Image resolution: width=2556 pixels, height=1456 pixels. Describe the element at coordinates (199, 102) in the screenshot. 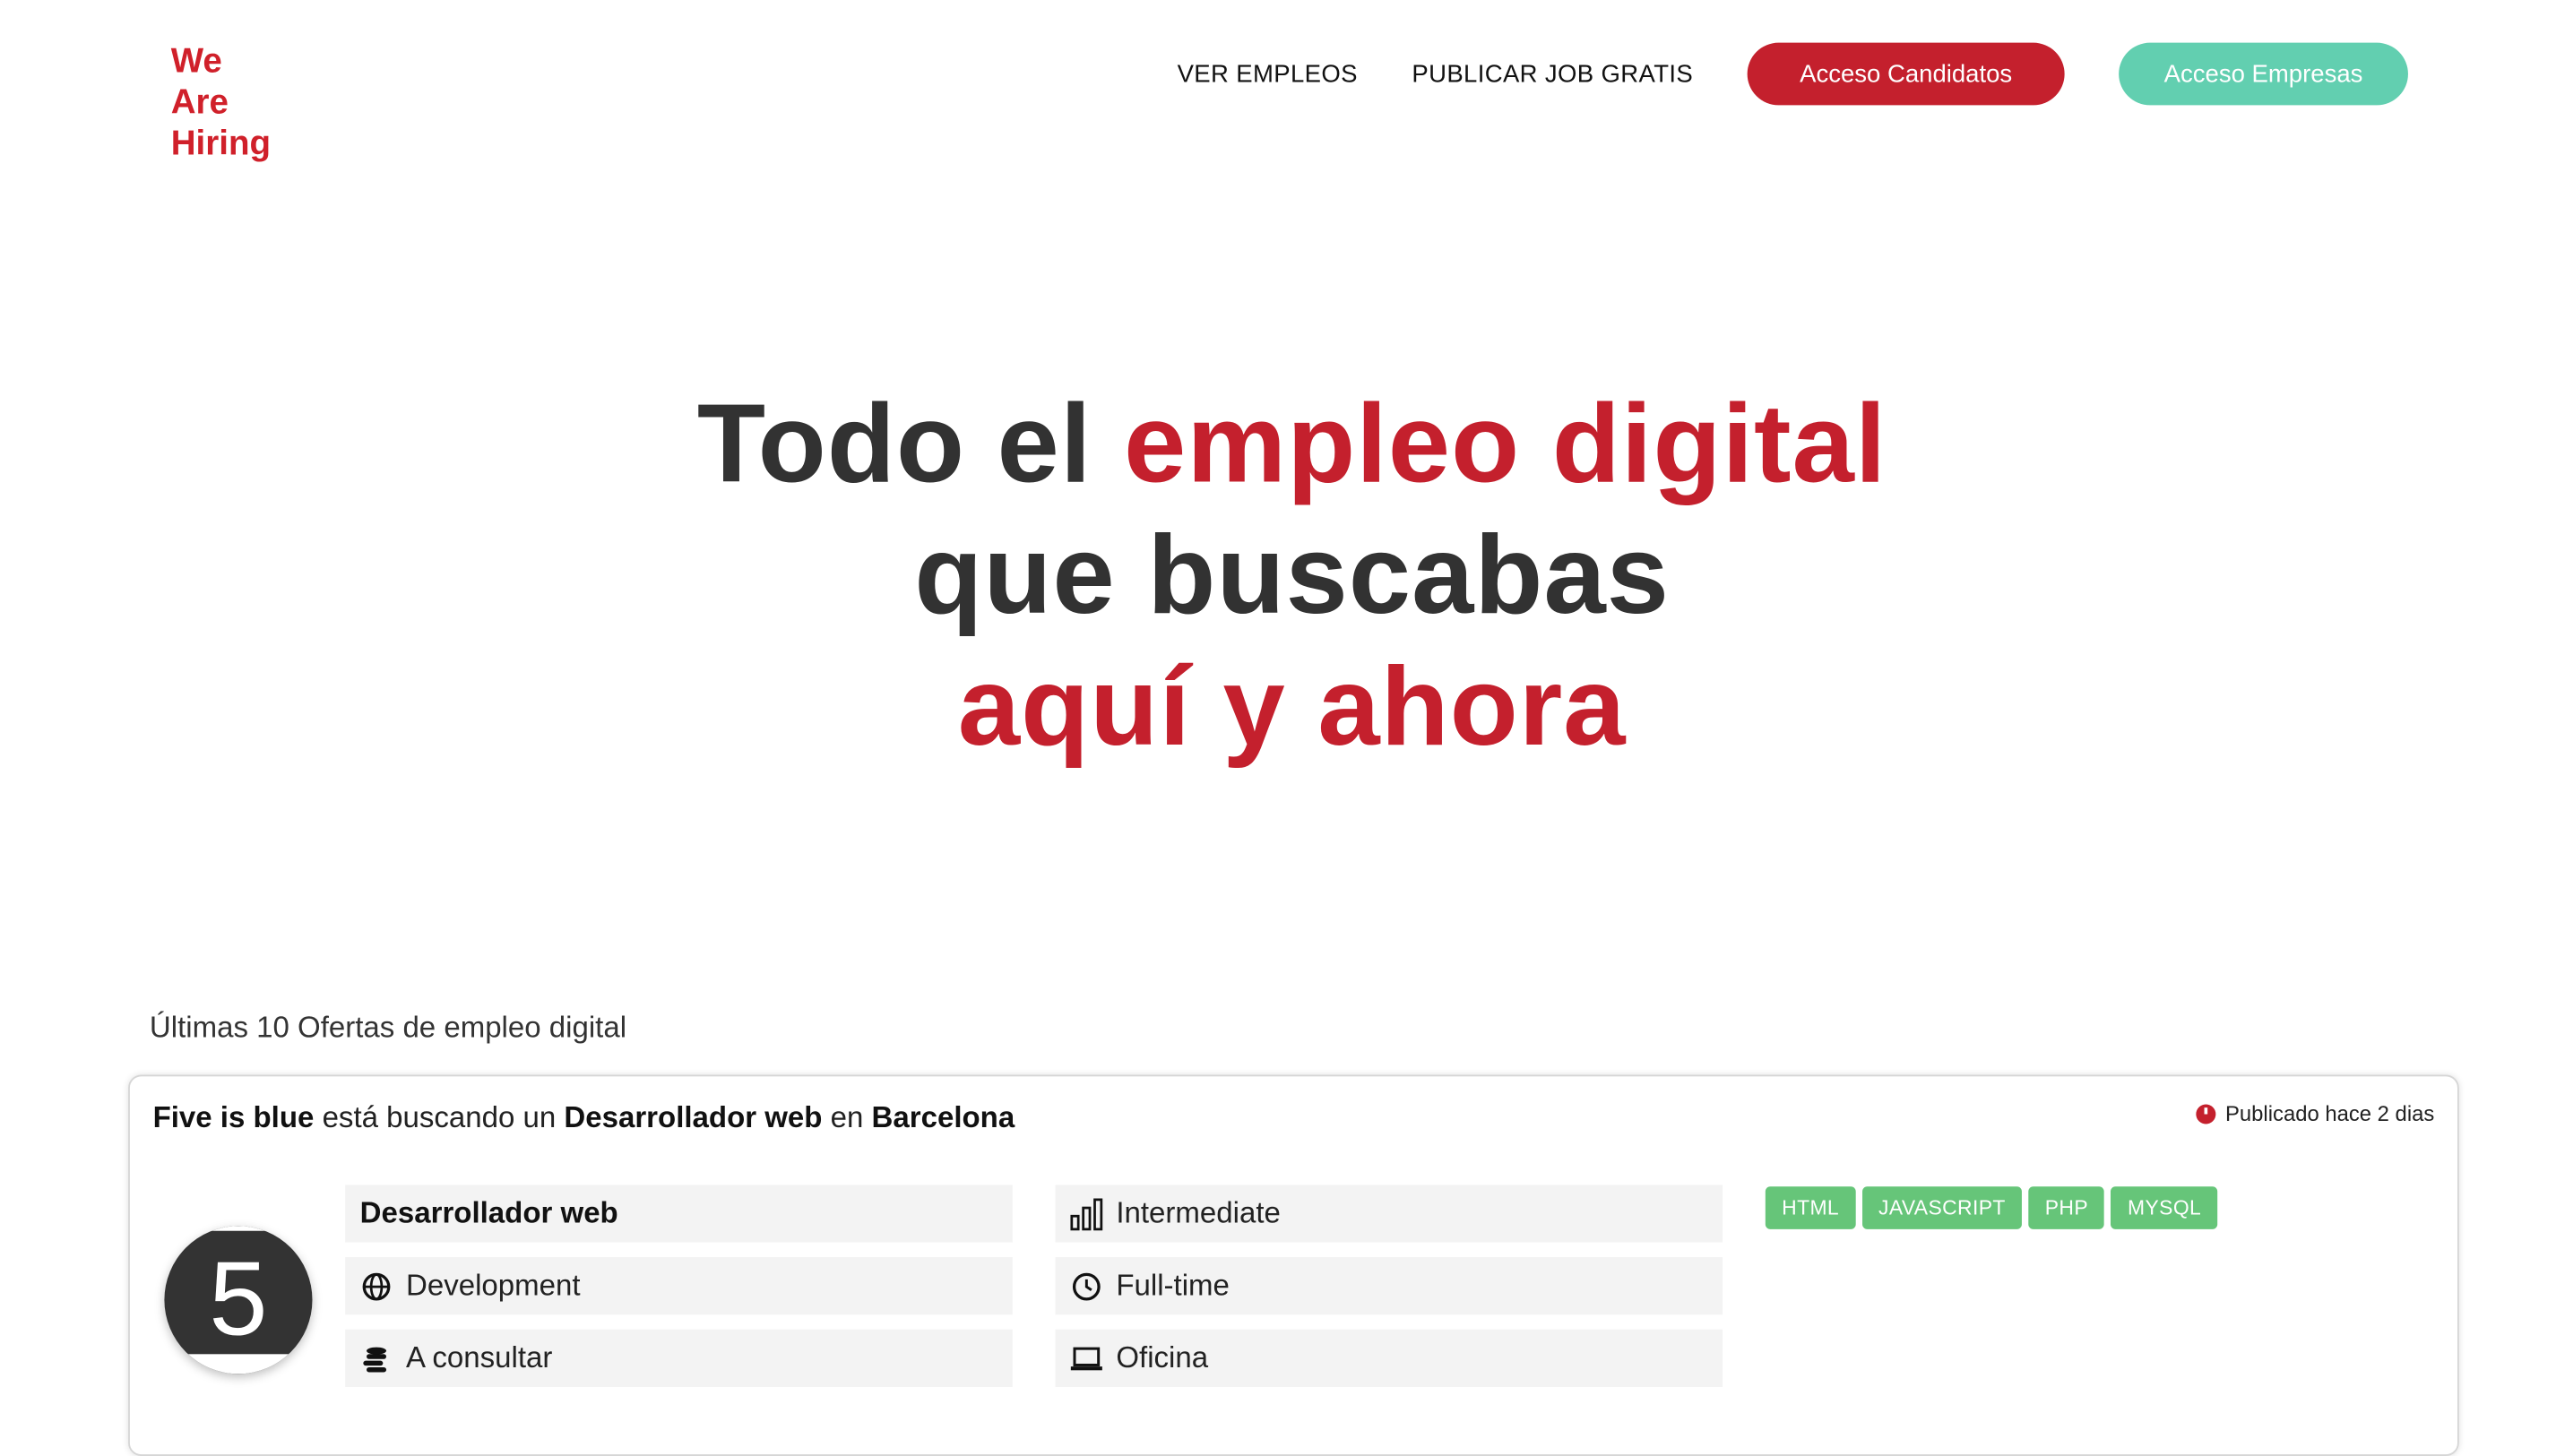

I see `logo-line-2: Are` at that location.